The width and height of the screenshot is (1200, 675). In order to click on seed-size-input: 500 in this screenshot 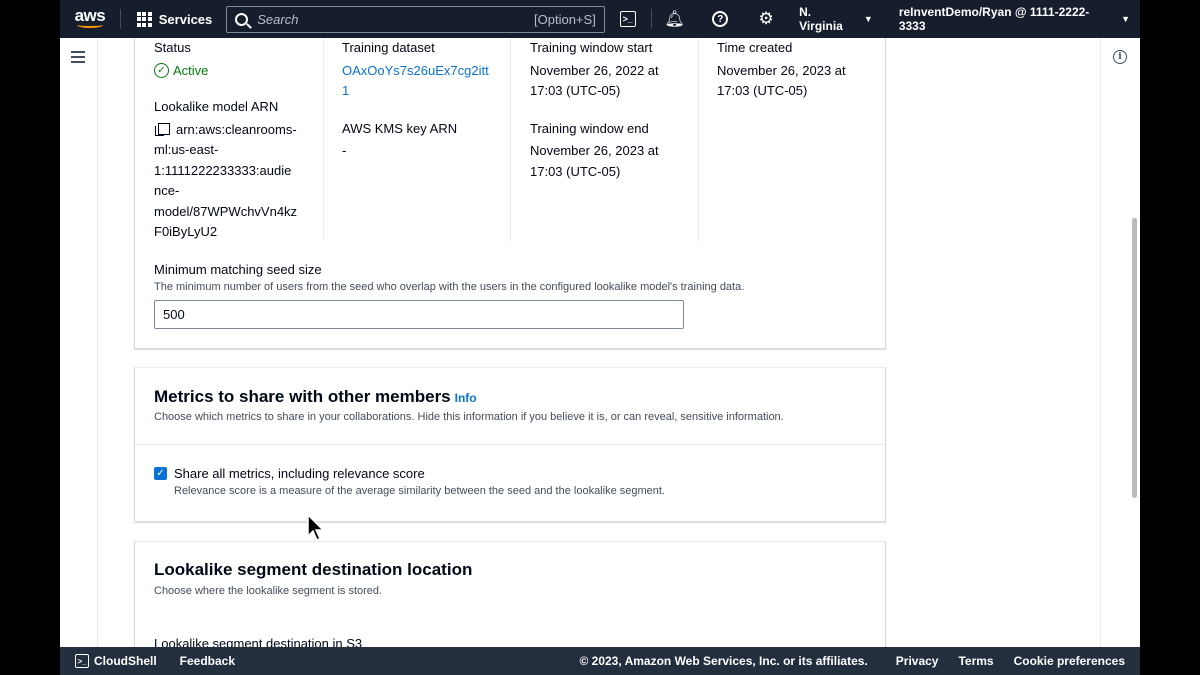, I will do `click(419, 314)`.